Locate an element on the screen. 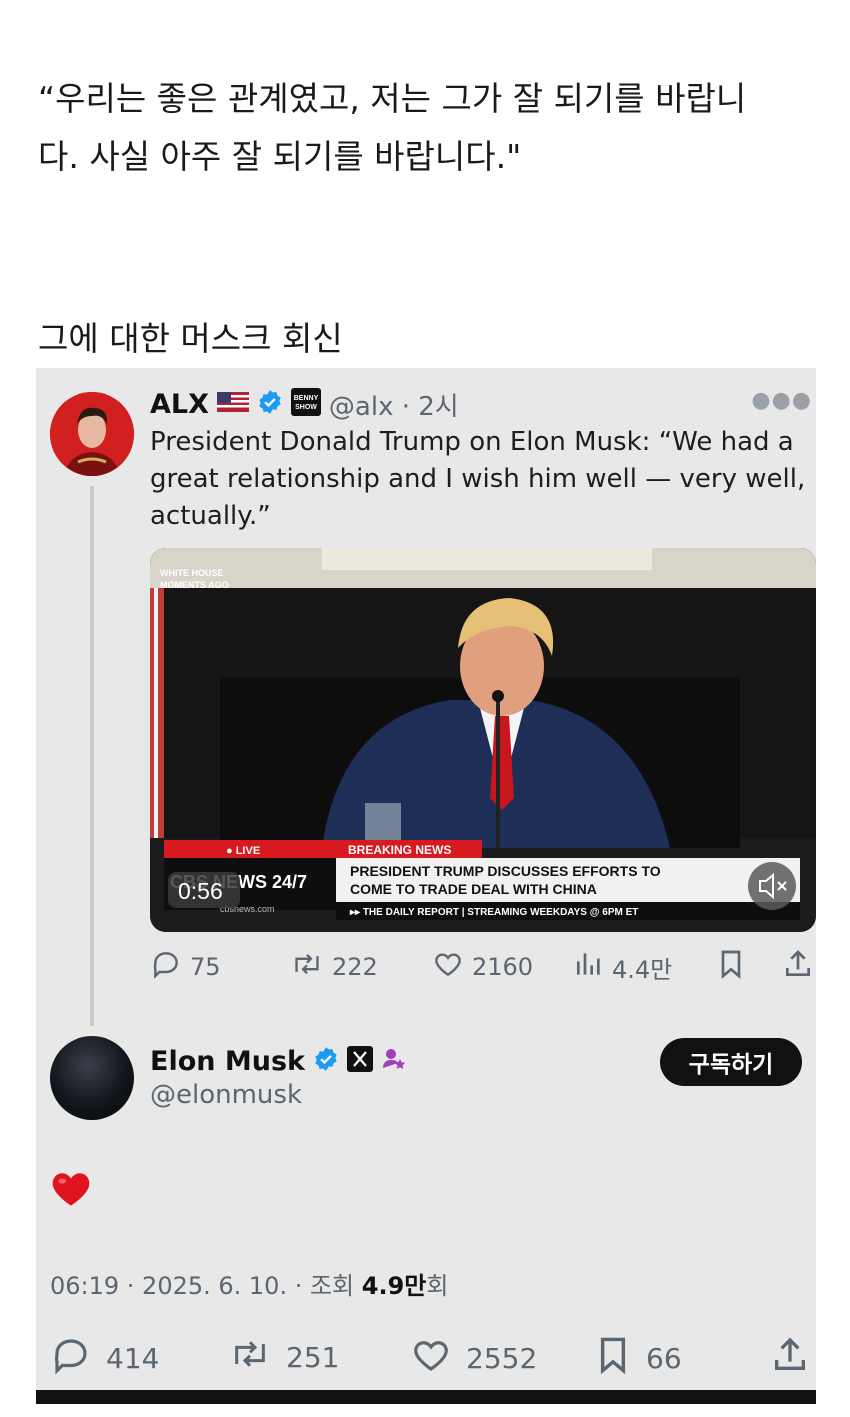 The height and width of the screenshot is (1417, 850). views-icon is located at coordinates (589, 967).